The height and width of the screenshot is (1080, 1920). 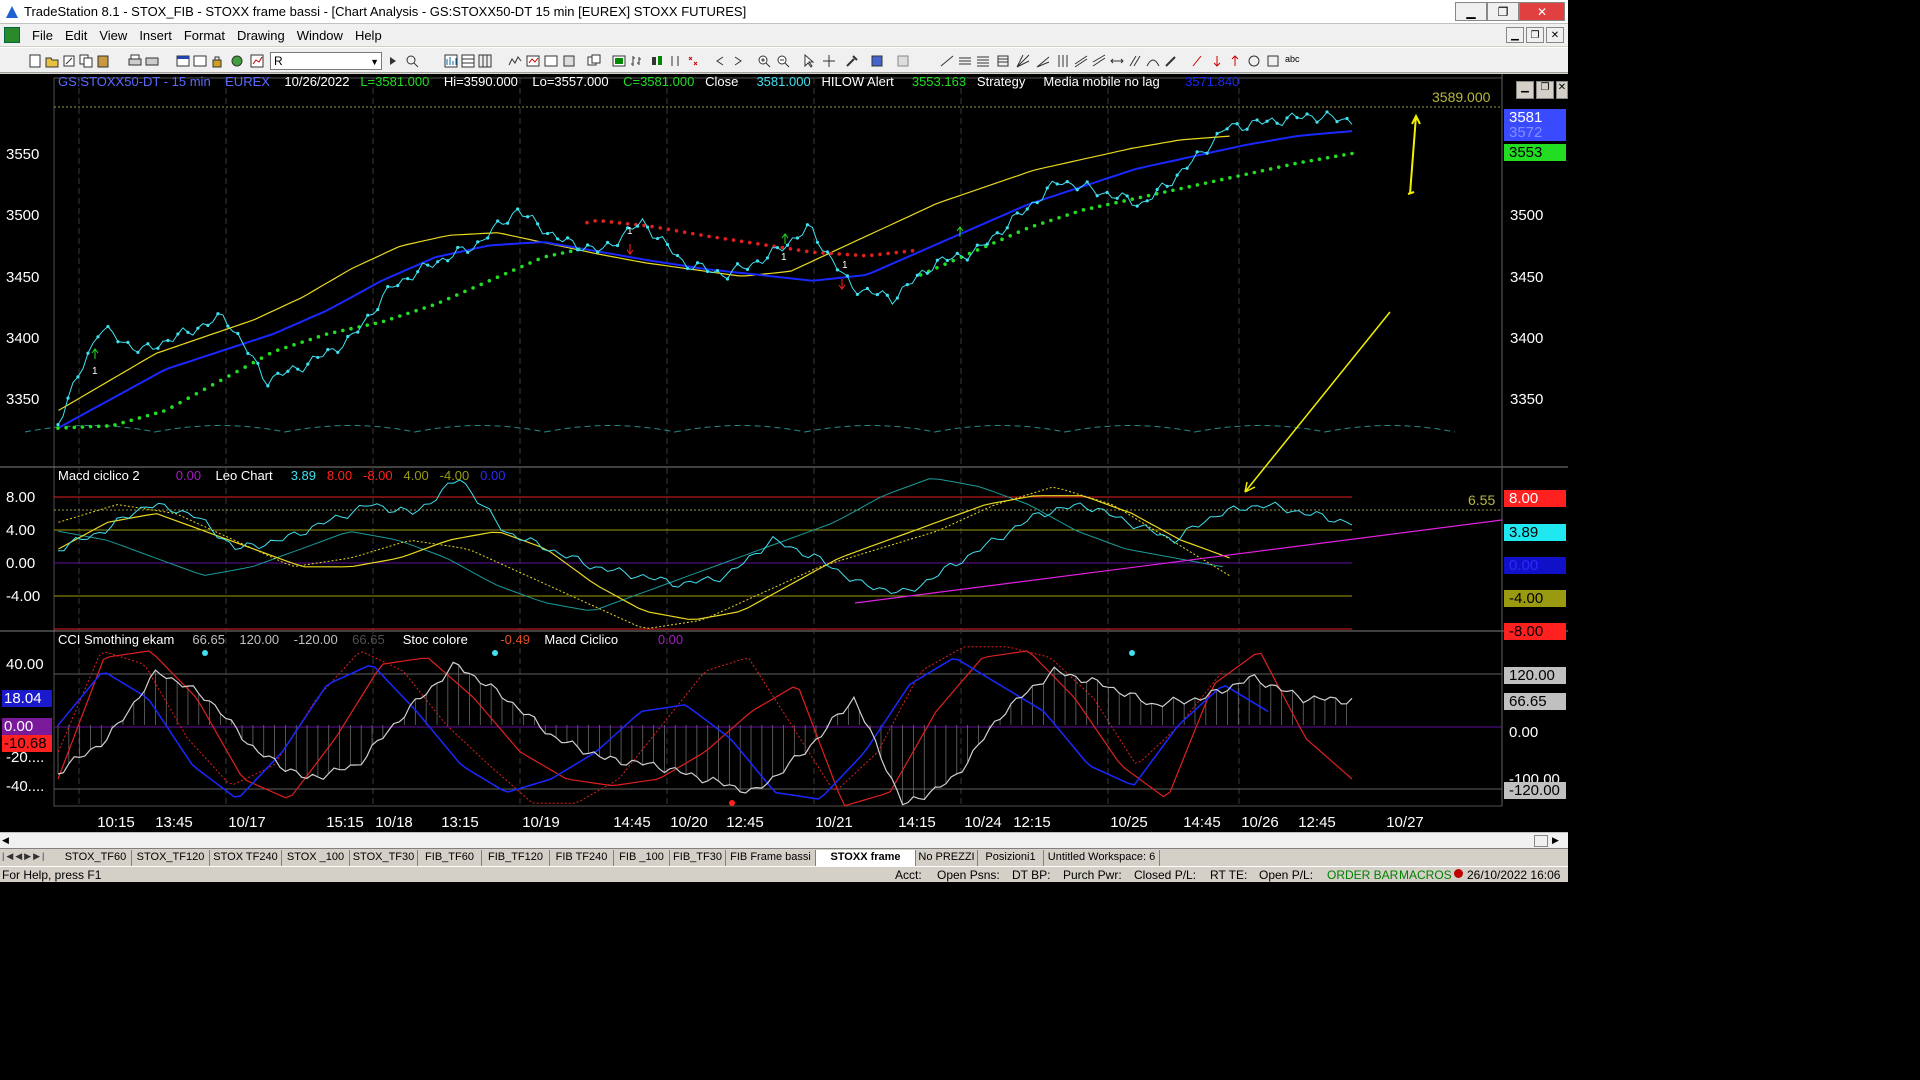 I want to click on line-red-icon, so click(x=1197, y=61).